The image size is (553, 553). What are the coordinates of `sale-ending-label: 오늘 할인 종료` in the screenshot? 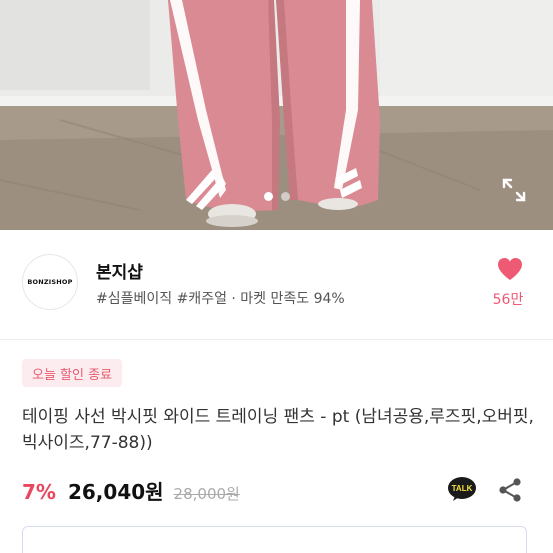 It's located at (72, 375).